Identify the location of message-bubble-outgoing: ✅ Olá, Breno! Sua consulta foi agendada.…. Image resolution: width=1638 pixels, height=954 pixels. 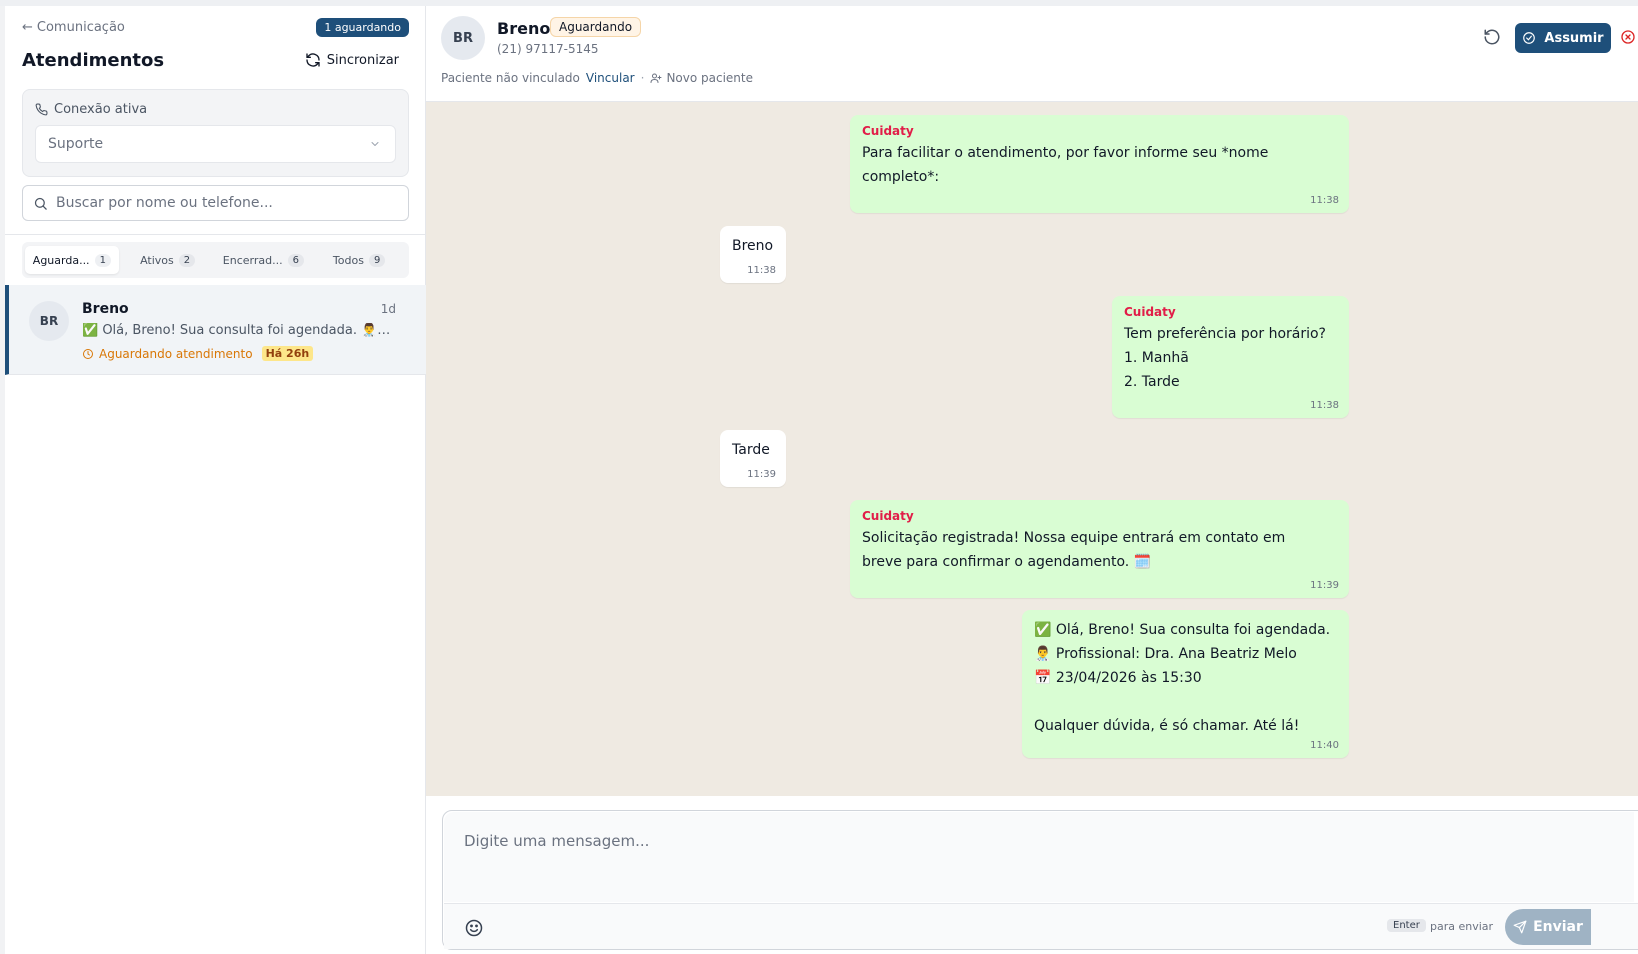
(1185, 684).